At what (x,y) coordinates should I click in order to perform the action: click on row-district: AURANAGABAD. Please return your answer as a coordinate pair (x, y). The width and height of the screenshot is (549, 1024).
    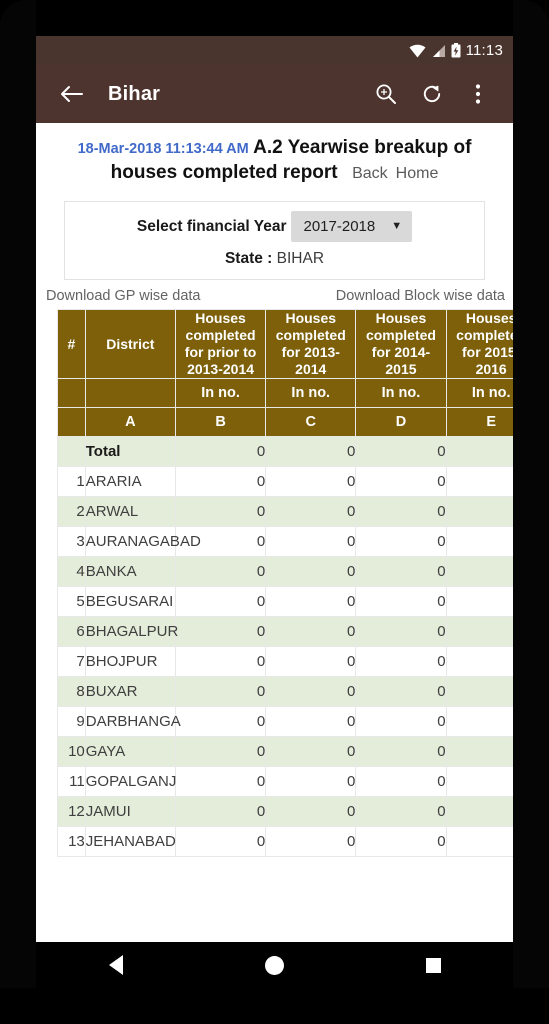
    Looking at the image, I should click on (142, 542).